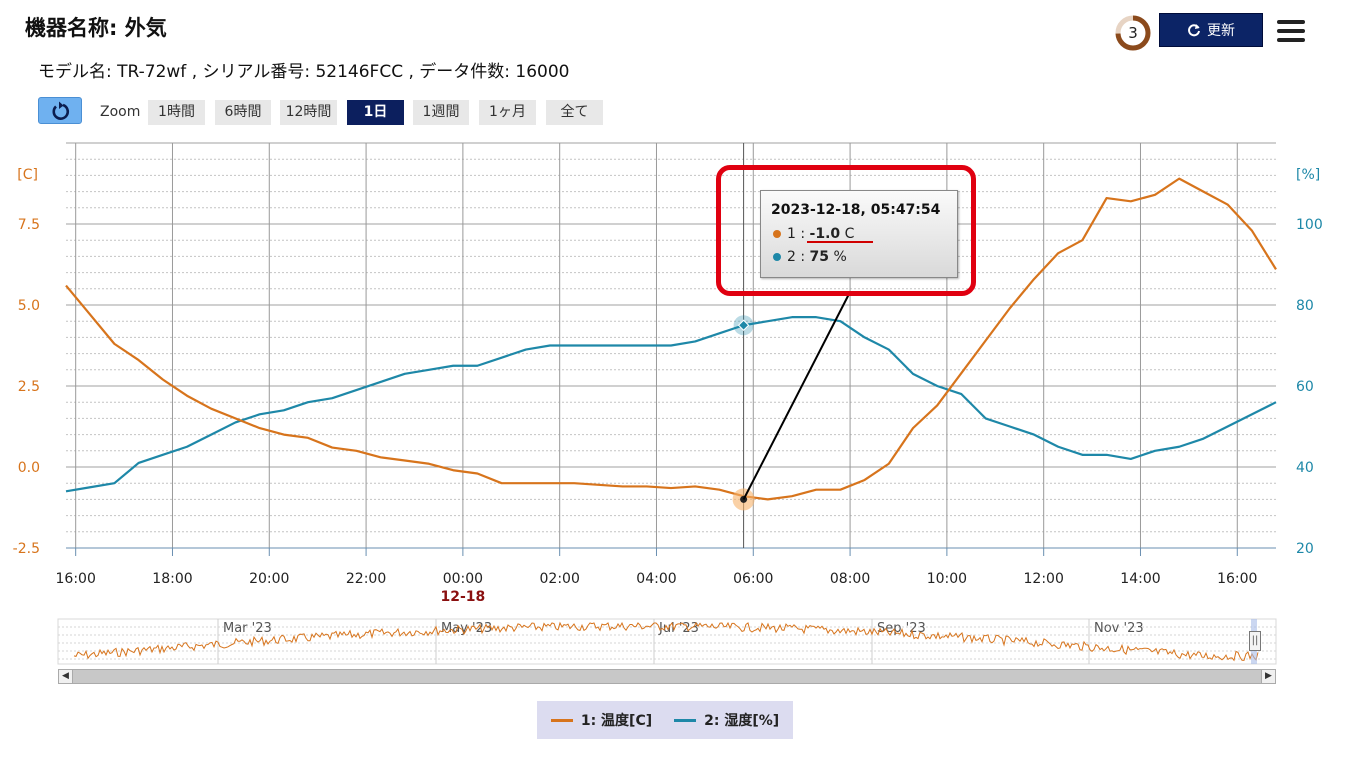  I want to click on right-axis-unit-label: [%], so click(1308, 175).